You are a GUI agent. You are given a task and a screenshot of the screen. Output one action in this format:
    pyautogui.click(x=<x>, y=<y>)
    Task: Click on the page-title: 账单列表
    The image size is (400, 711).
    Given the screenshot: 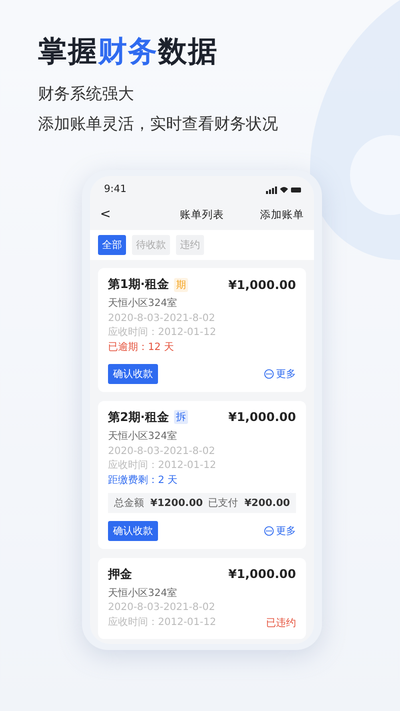 What is the action you would take?
    pyautogui.click(x=202, y=215)
    